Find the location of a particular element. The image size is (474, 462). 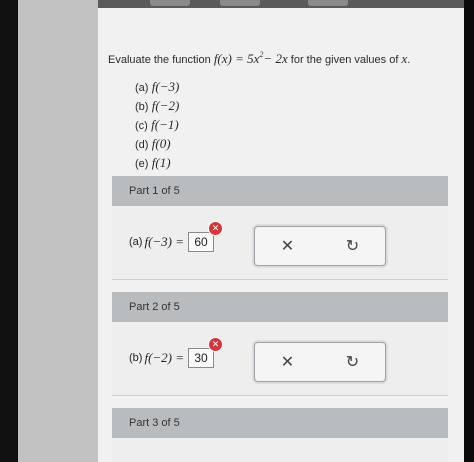

screen-bezel-left is located at coordinates (9, 231).